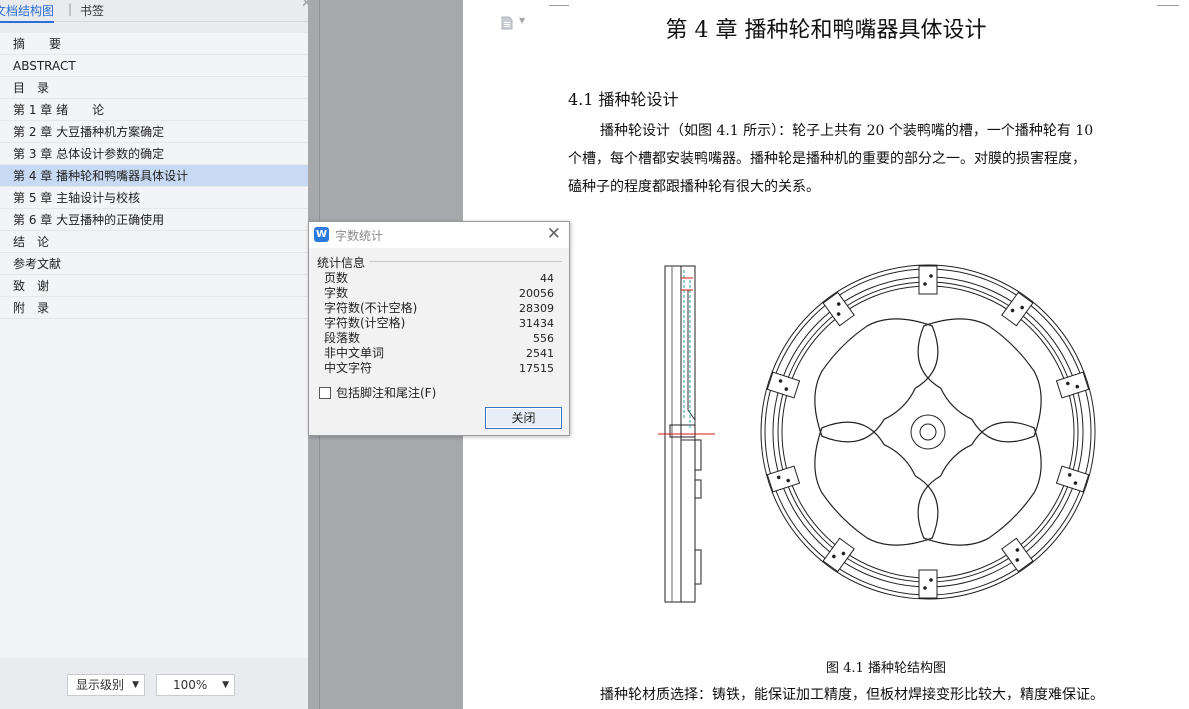  Describe the element at coordinates (439, 368) in the screenshot. I see `stat-row: 中文字符 17515` at that location.